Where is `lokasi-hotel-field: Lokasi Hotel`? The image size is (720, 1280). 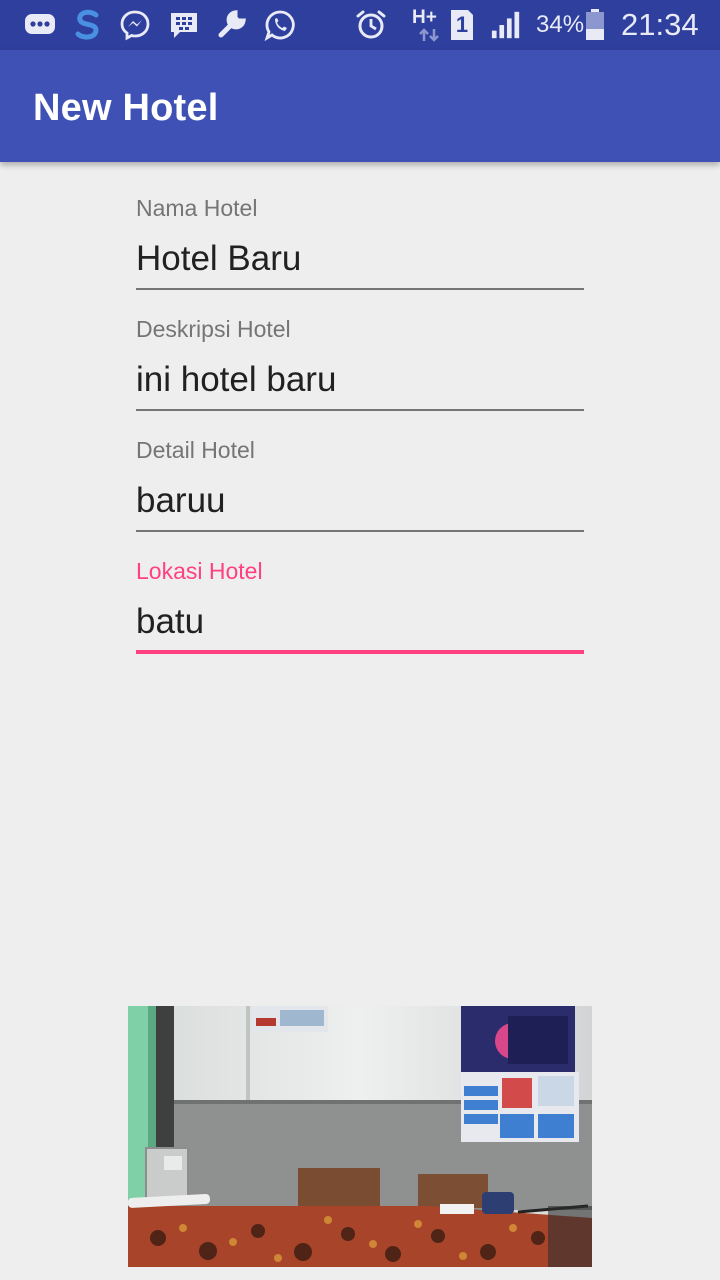 lokasi-hotel-field: Lokasi Hotel is located at coordinates (360, 613).